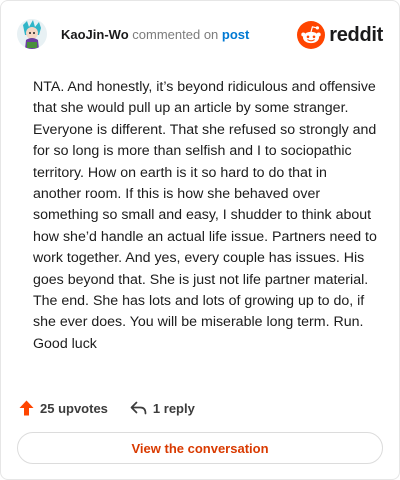  I want to click on reply-arrow-icon, so click(138, 408).